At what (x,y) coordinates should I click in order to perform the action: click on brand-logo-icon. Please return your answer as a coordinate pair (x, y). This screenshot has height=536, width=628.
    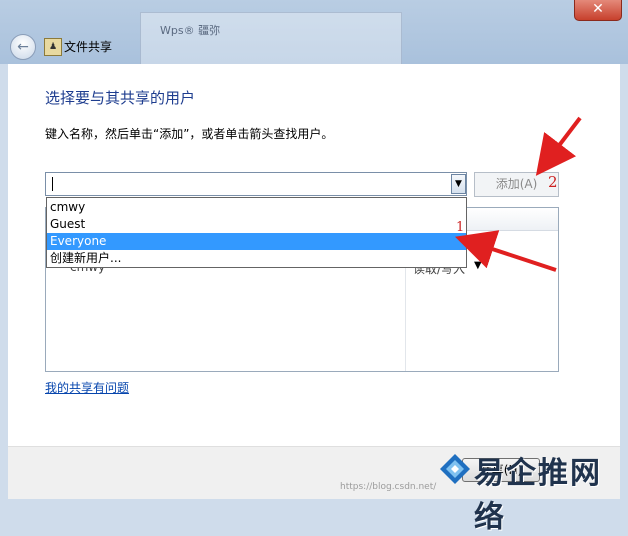
    Looking at the image, I should click on (455, 469).